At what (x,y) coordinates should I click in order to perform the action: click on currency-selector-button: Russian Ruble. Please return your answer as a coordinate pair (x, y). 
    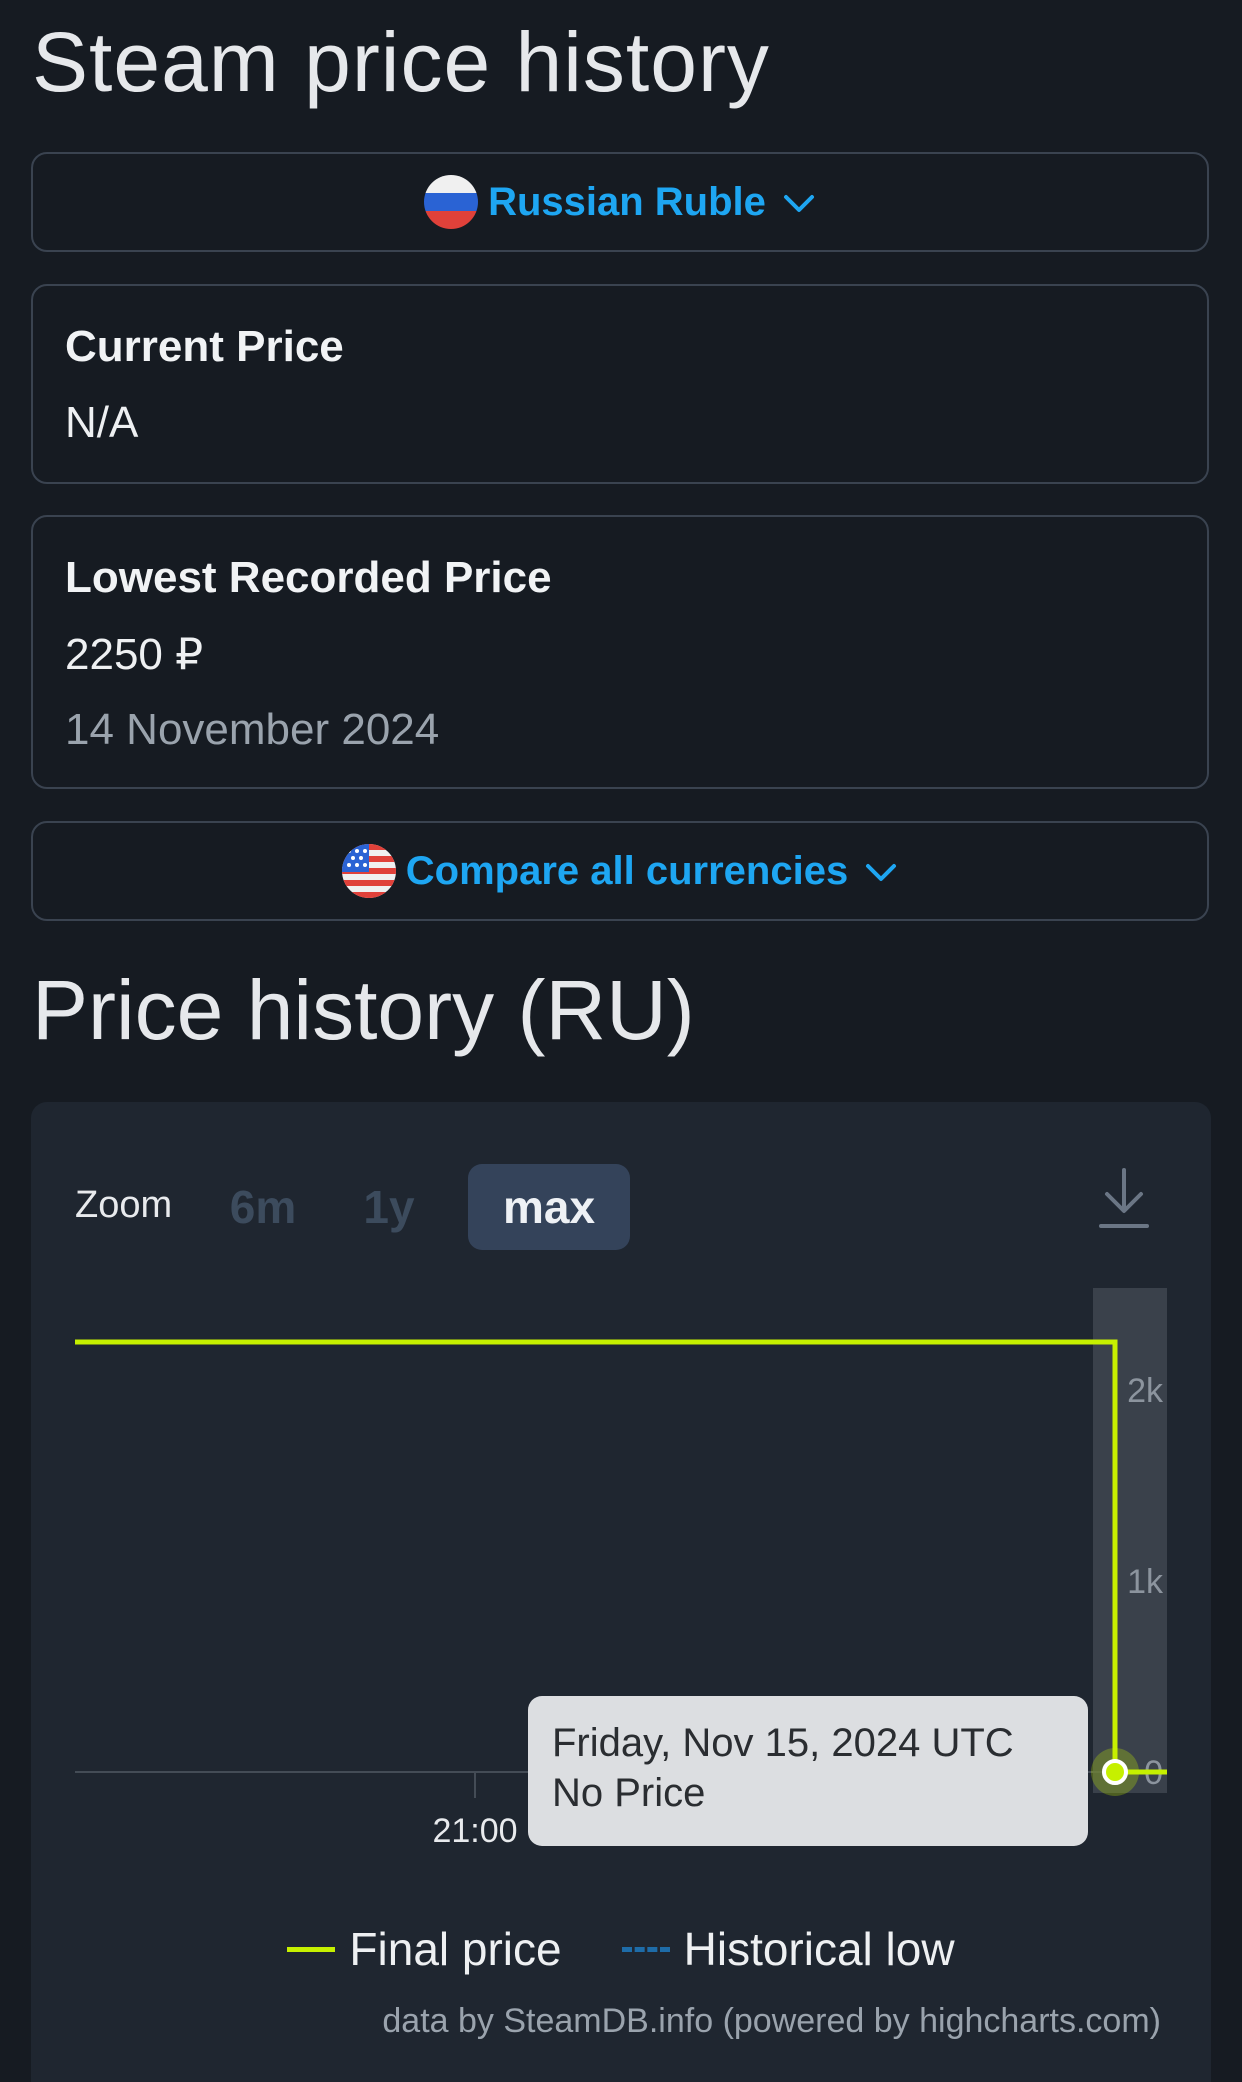
    Looking at the image, I should click on (620, 202).